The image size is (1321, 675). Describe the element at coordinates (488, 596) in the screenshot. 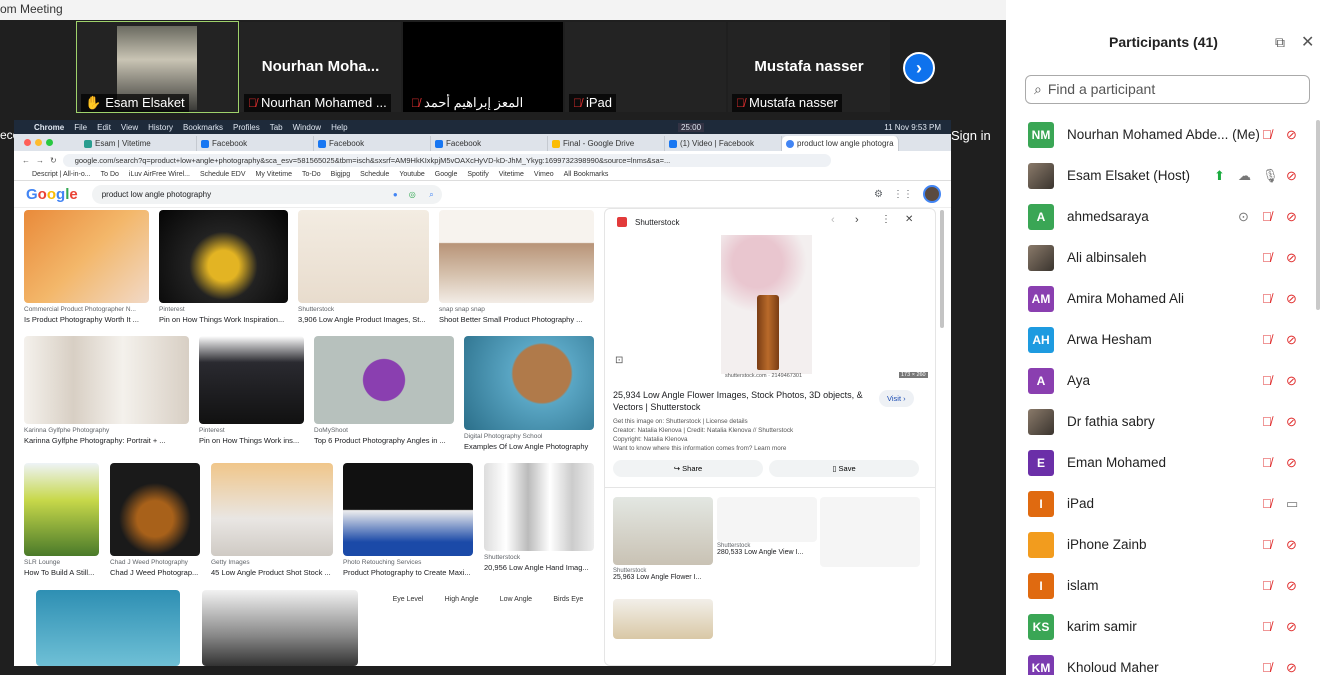

I see `image-result: Eye Level High Angle Low Angle Birds Eye` at that location.